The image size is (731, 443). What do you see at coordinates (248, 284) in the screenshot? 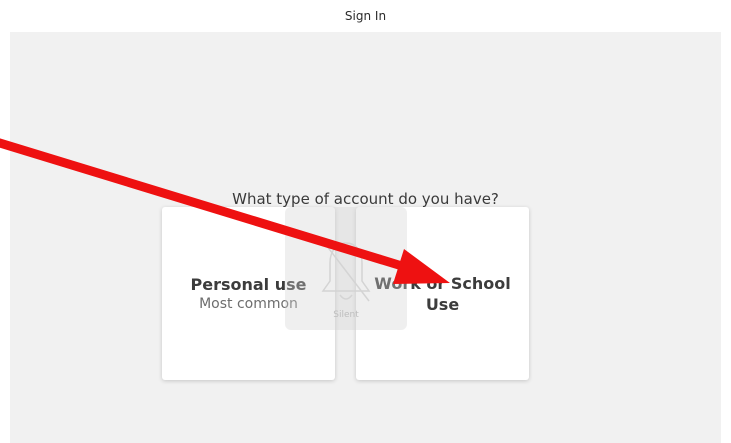
I see `personal-use-title: Personal use` at bounding box center [248, 284].